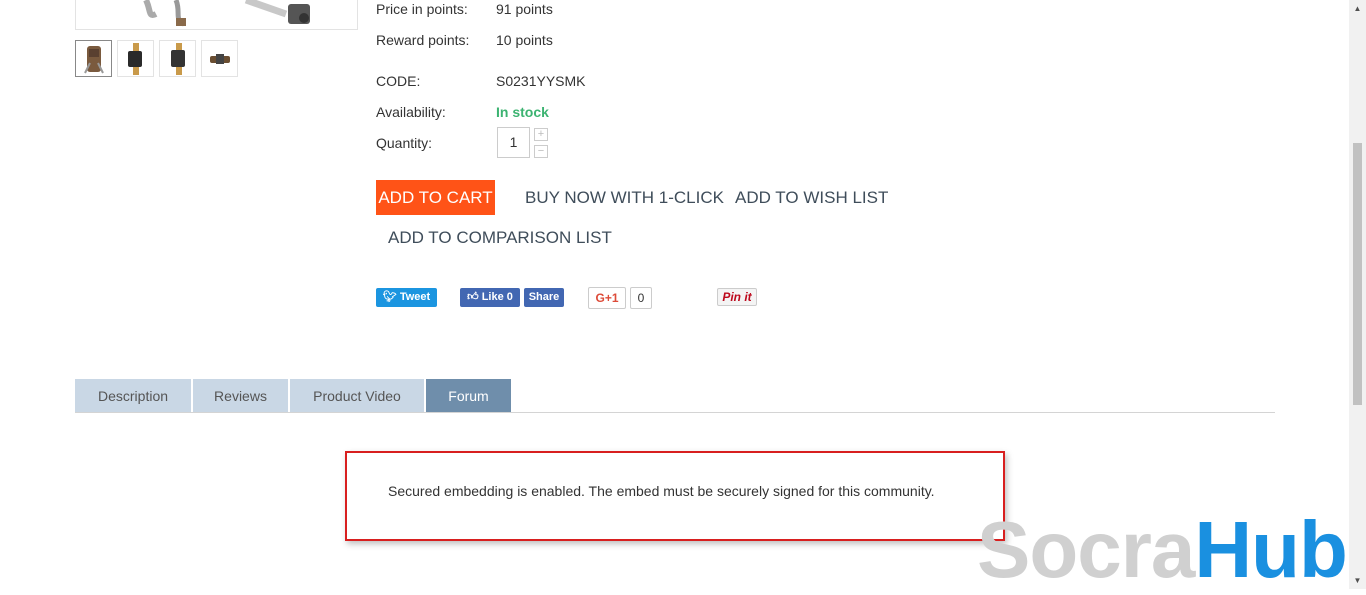 This screenshot has height=595, width=1366. What do you see at coordinates (675, 412) in the screenshot?
I see `tab-divider` at bounding box center [675, 412].